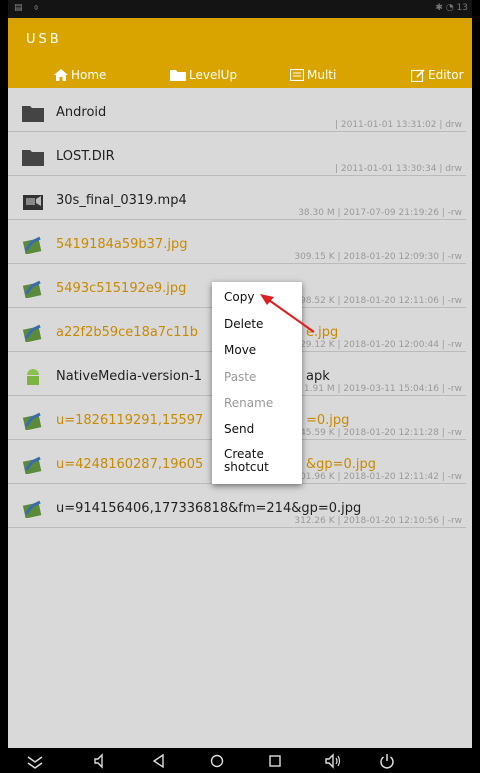 Image resolution: width=480 pixels, height=773 pixels. What do you see at coordinates (85, 156) in the screenshot?
I see `file-name: LOST.DIR` at bounding box center [85, 156].